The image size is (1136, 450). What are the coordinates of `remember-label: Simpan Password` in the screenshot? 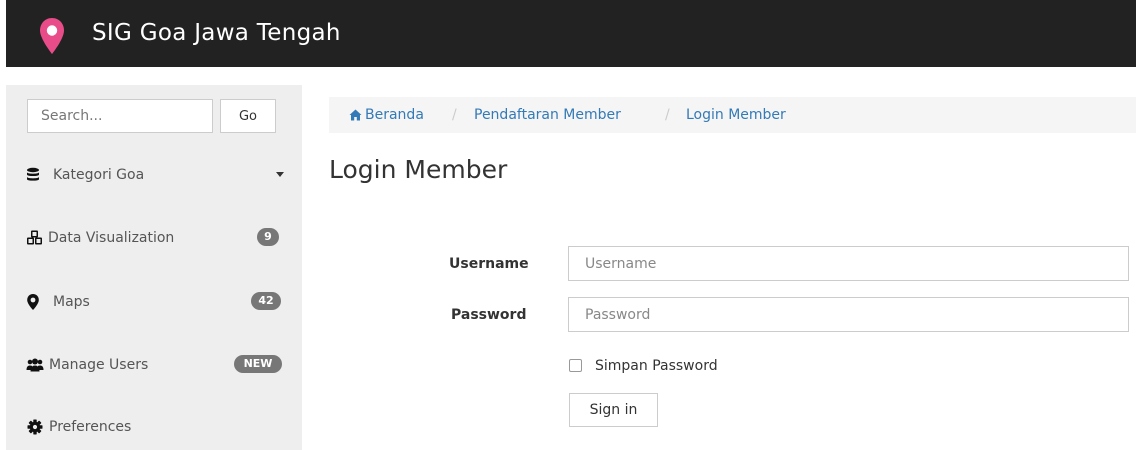 It's located at (656, 366).